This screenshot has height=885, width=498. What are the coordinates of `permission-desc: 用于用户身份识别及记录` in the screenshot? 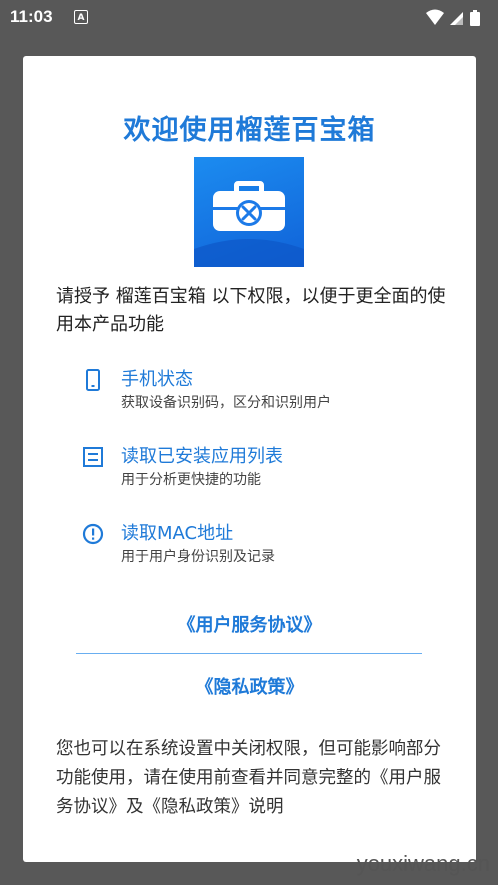 It's located at (198, 557).